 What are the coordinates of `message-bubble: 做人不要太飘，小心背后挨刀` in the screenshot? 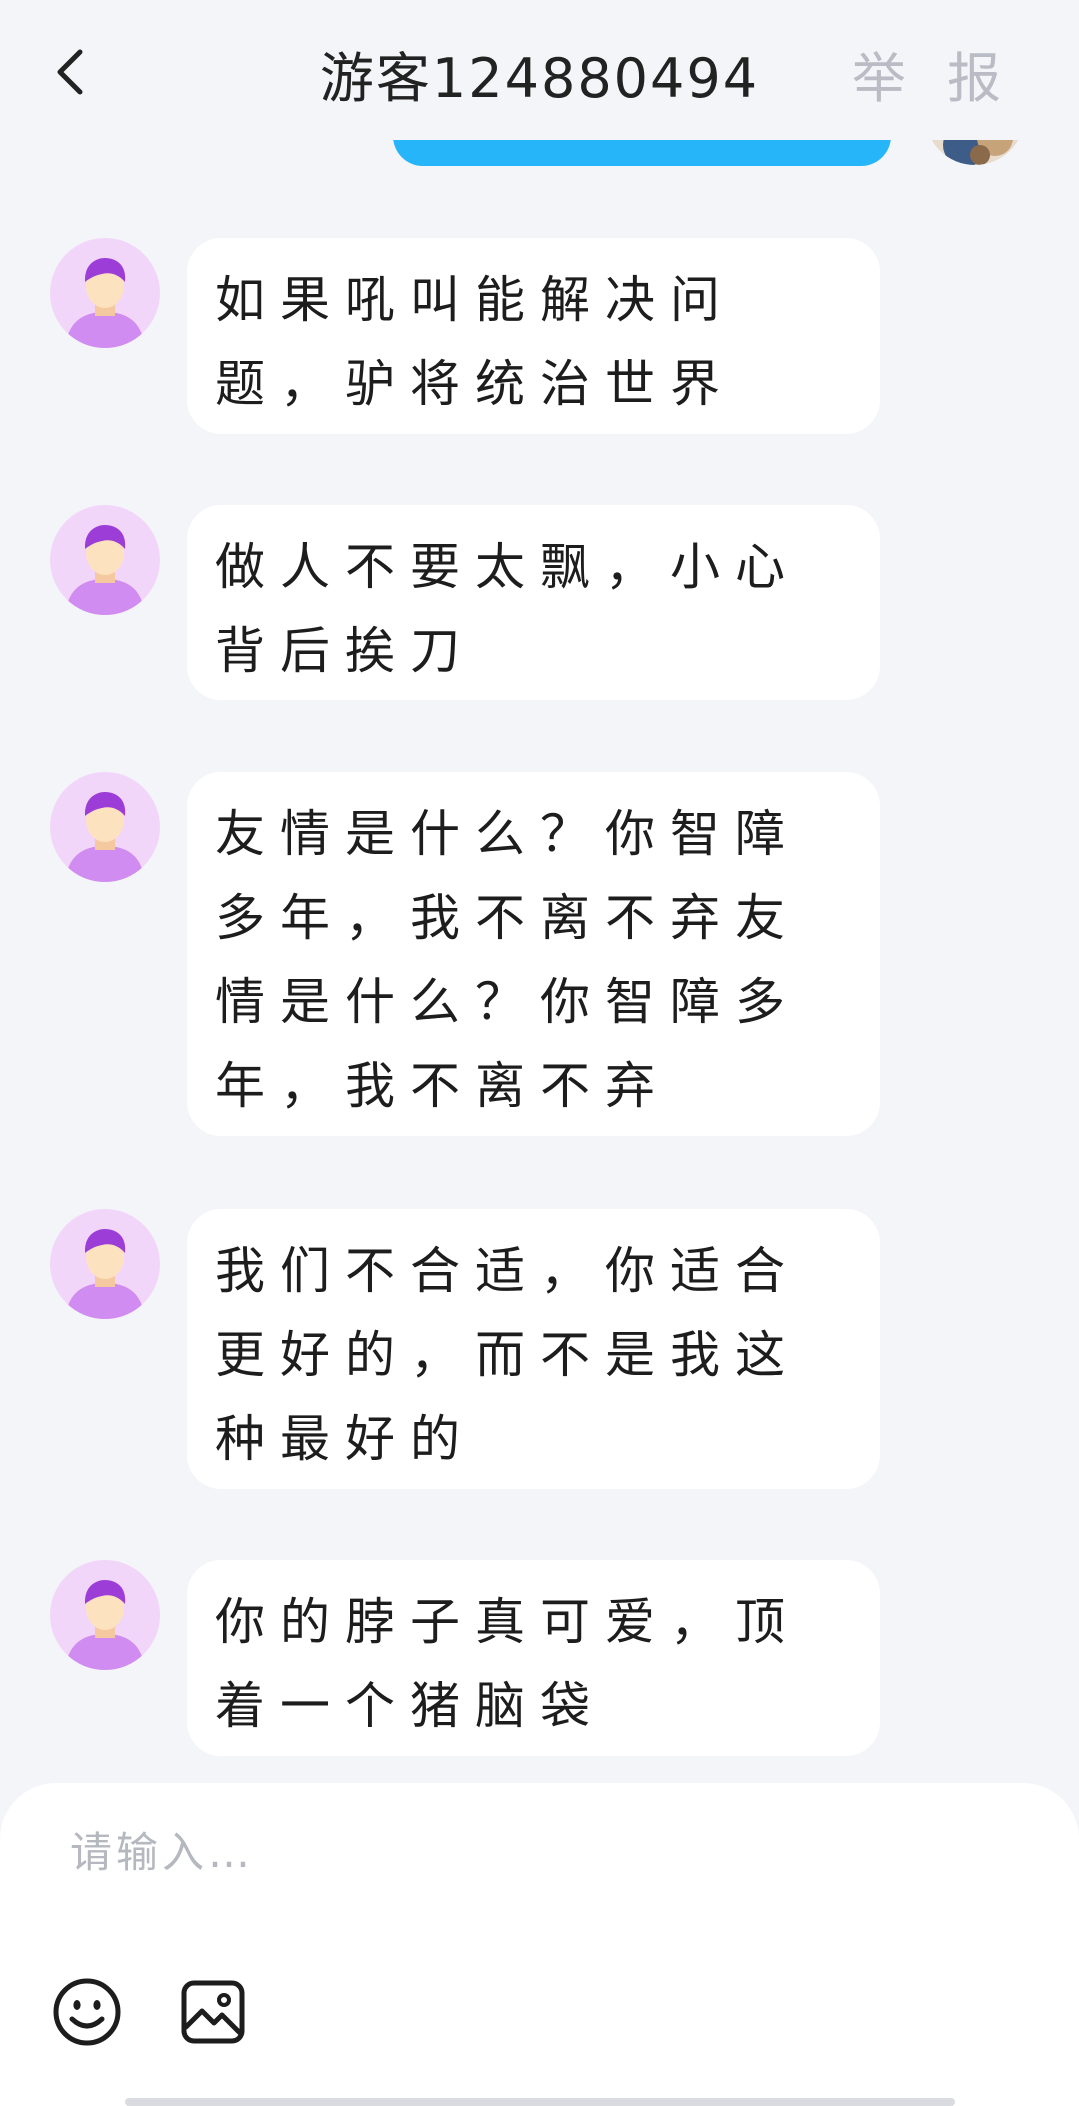 It's located at (533, 602).